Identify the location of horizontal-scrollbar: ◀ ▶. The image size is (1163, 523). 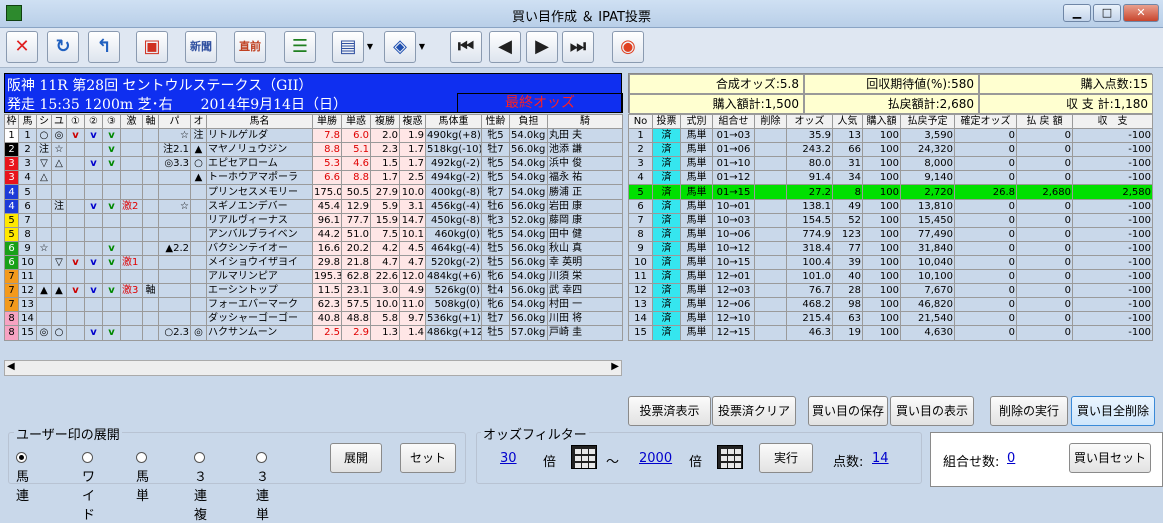
(313, 368).